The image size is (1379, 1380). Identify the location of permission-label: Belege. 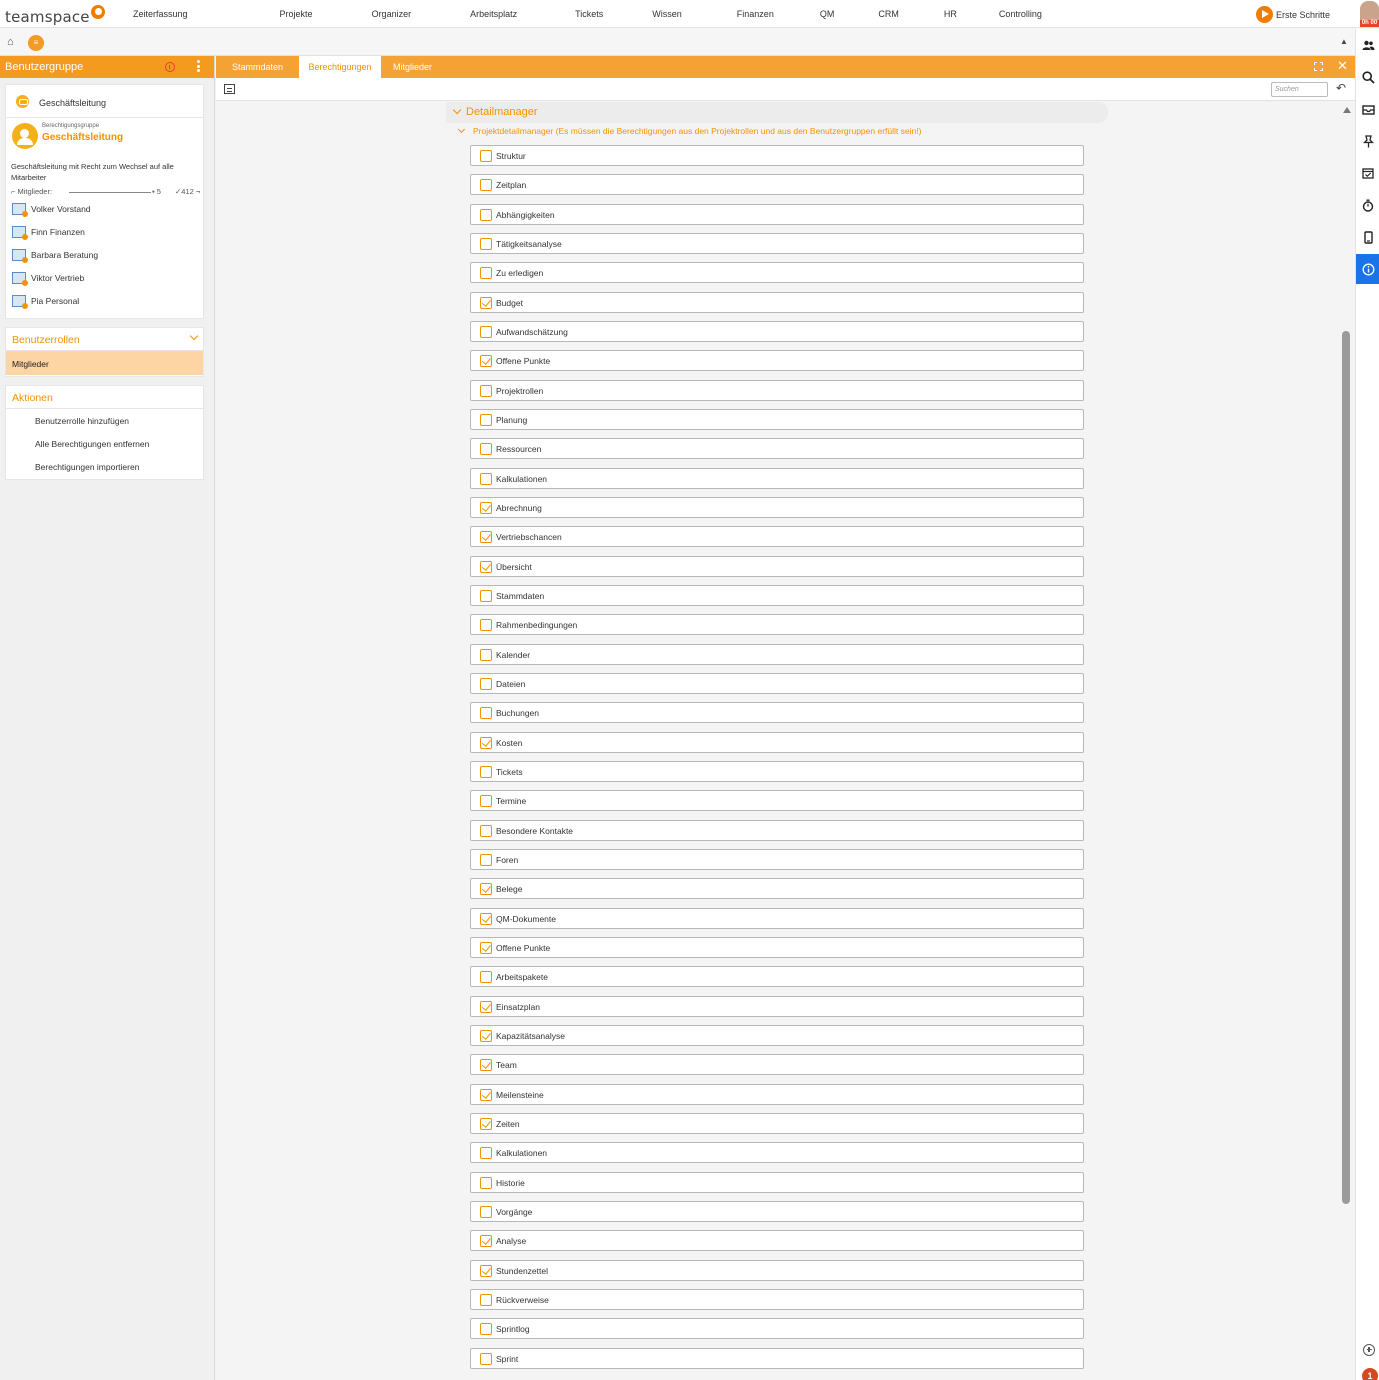
(509, 889).